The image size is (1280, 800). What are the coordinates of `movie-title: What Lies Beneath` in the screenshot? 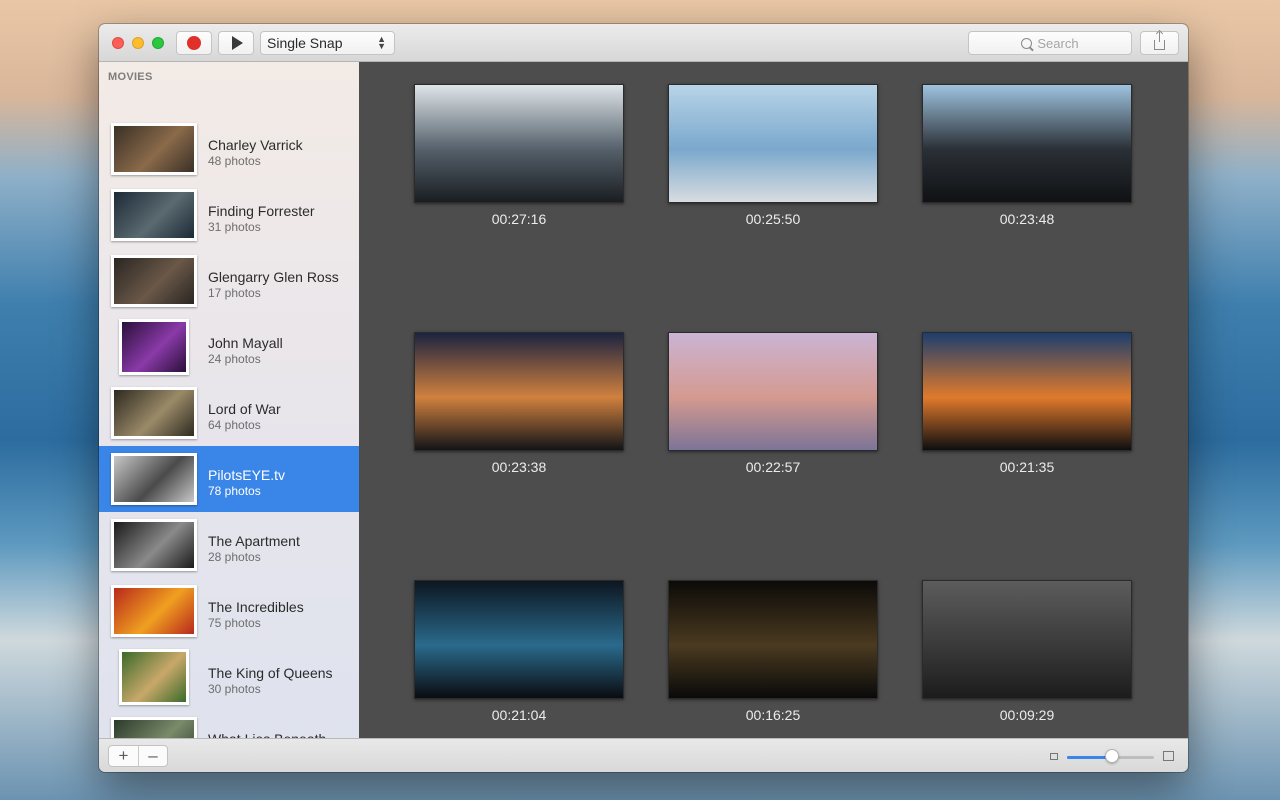 It's located at (267, 734).